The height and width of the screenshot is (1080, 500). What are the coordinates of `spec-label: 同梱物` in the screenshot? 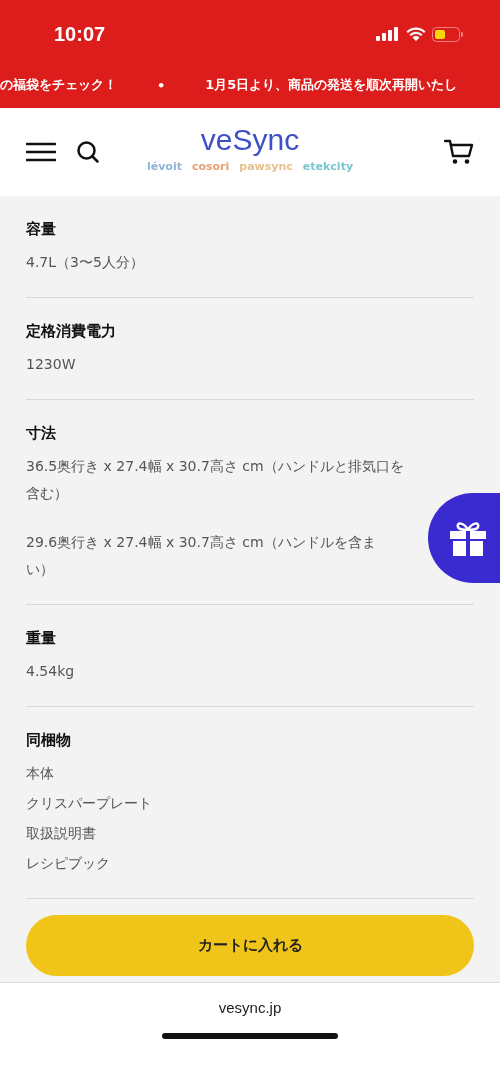 It's located at (49, 740).